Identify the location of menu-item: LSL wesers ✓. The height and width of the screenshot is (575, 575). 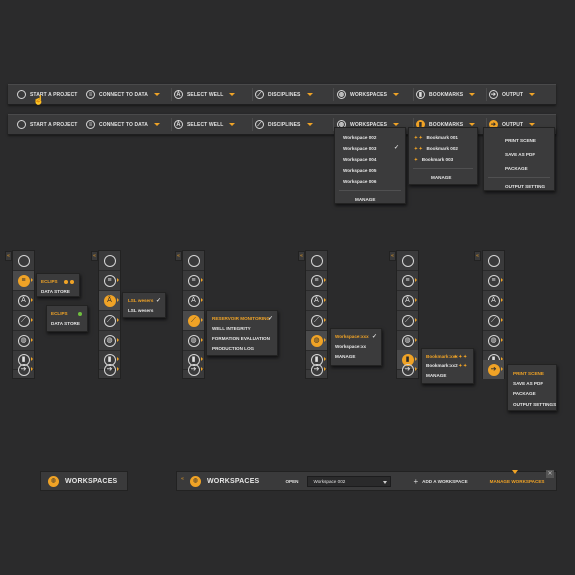
(144, 301).